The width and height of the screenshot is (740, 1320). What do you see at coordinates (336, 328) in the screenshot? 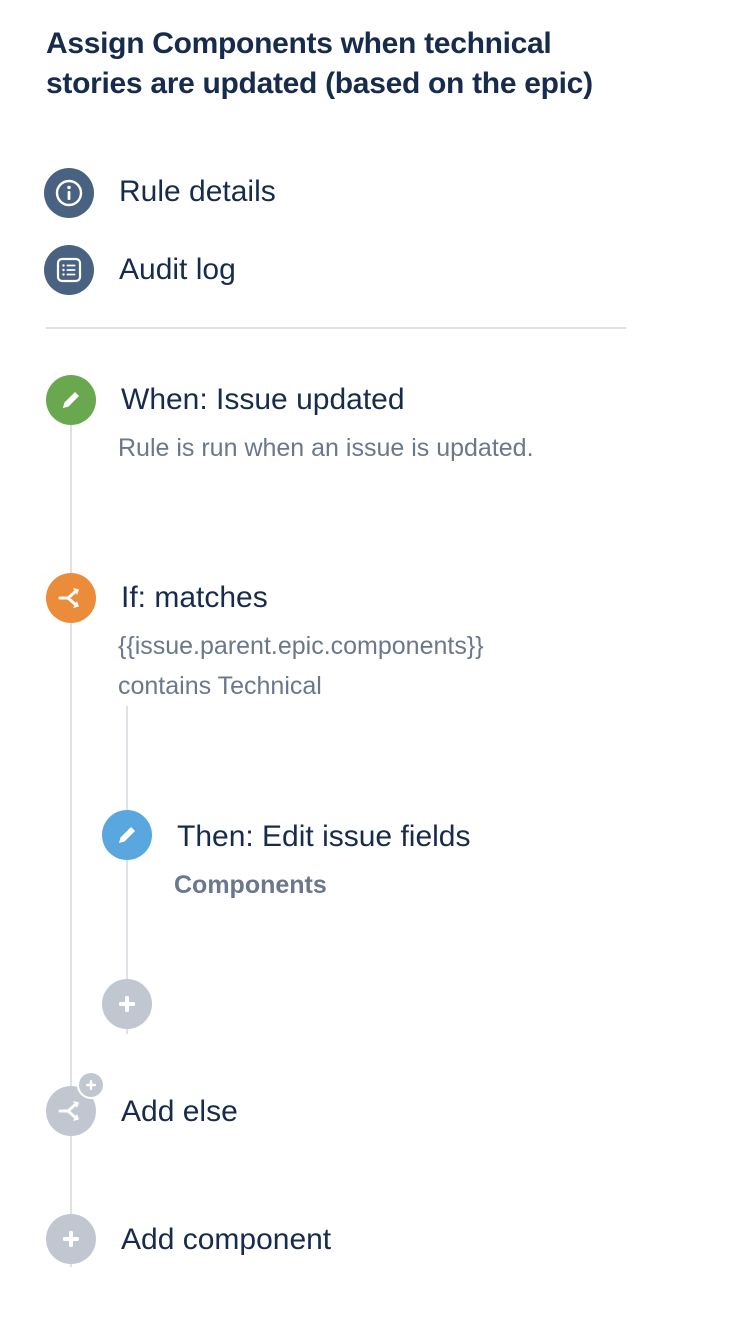
I see `divider` at bounding box center [336, 328].